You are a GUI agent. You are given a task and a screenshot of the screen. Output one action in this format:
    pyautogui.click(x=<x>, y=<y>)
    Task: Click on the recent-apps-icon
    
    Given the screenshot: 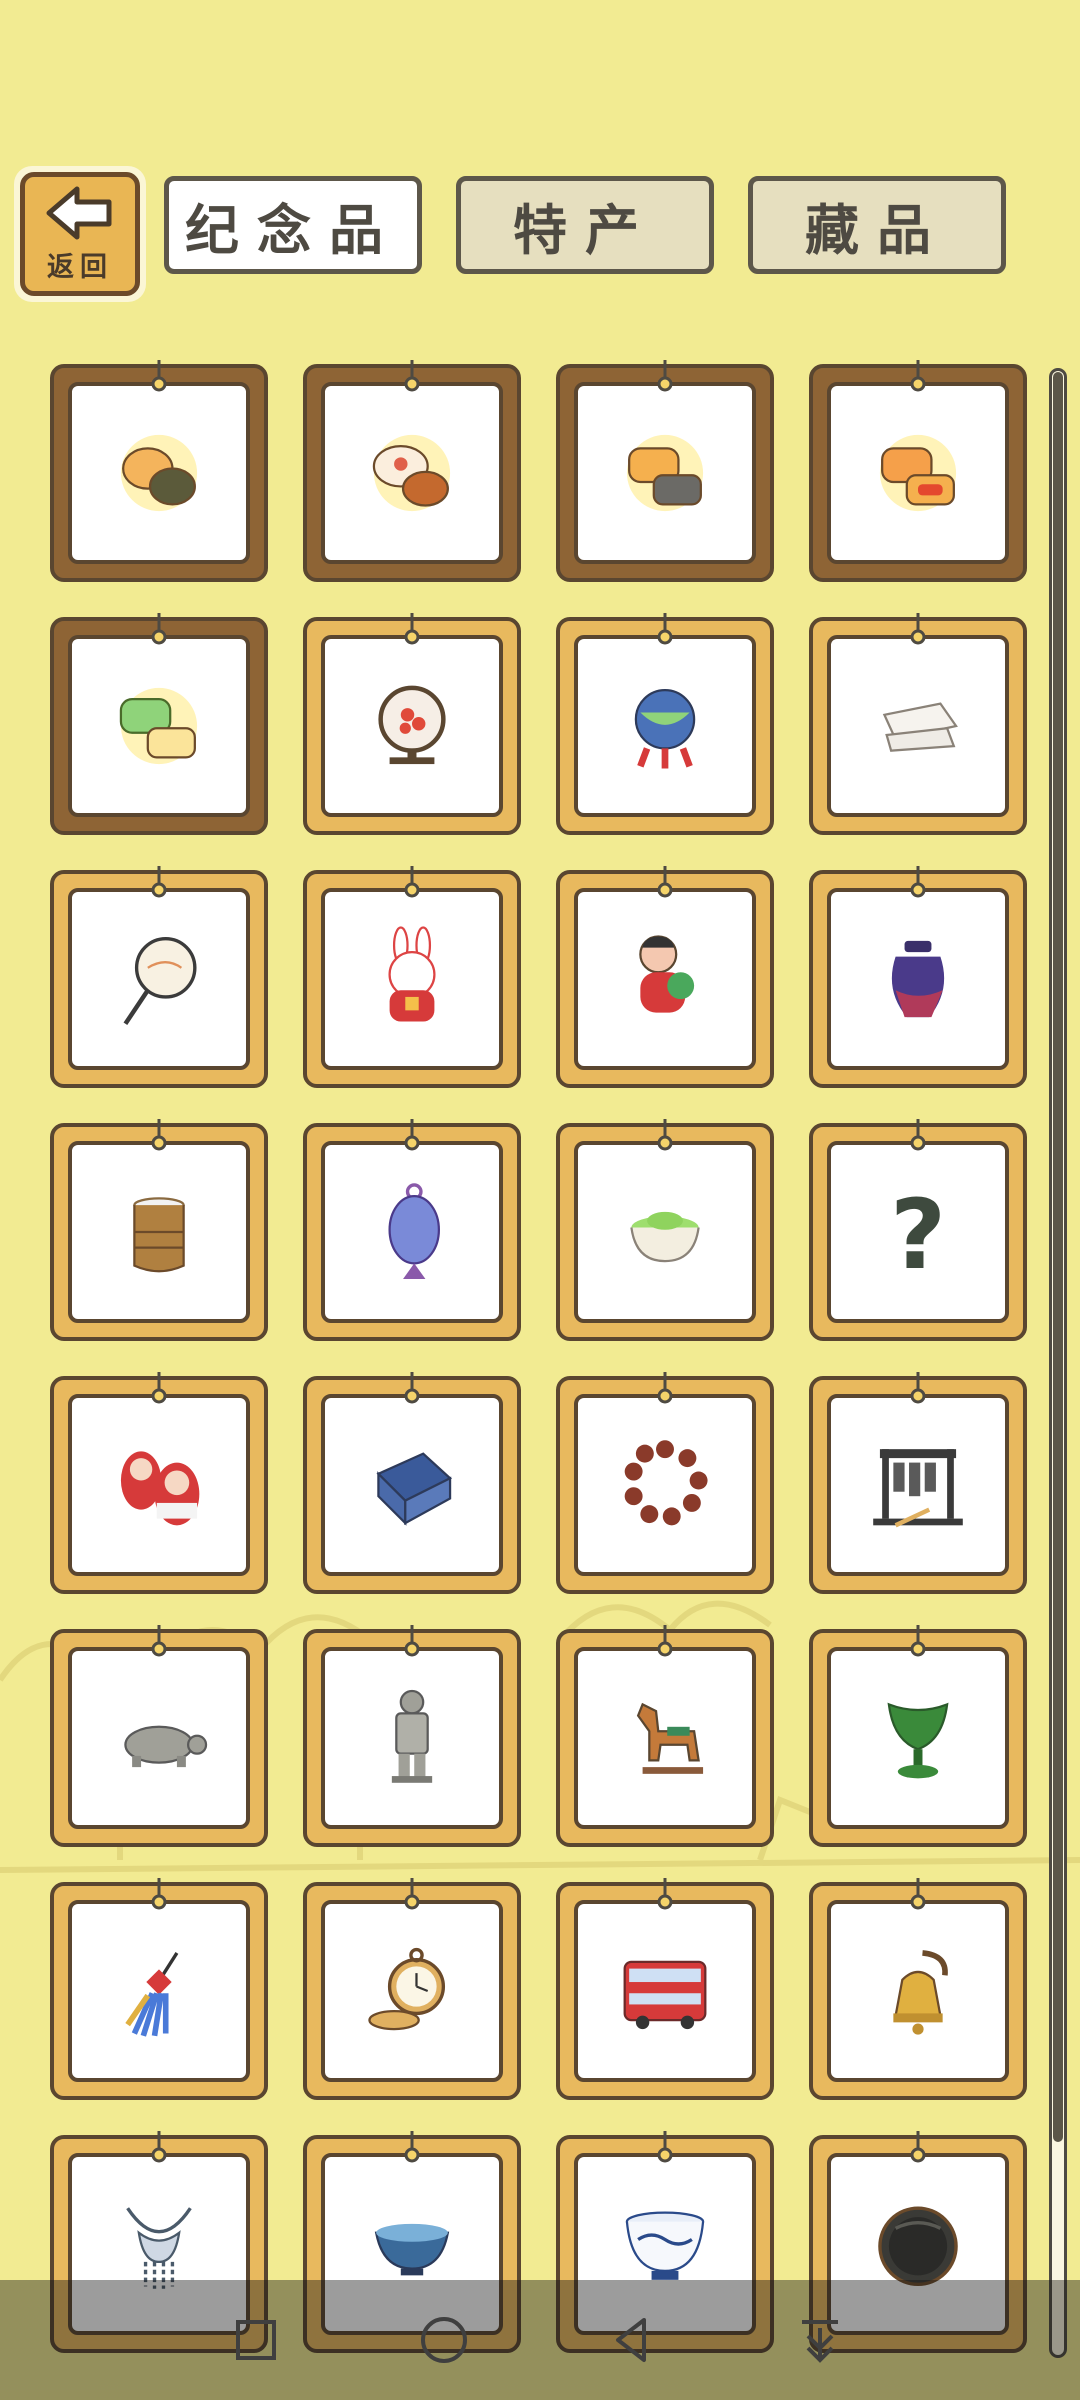 What is the action you would take?
    pyautogui.click(x=256, y=2340)
    